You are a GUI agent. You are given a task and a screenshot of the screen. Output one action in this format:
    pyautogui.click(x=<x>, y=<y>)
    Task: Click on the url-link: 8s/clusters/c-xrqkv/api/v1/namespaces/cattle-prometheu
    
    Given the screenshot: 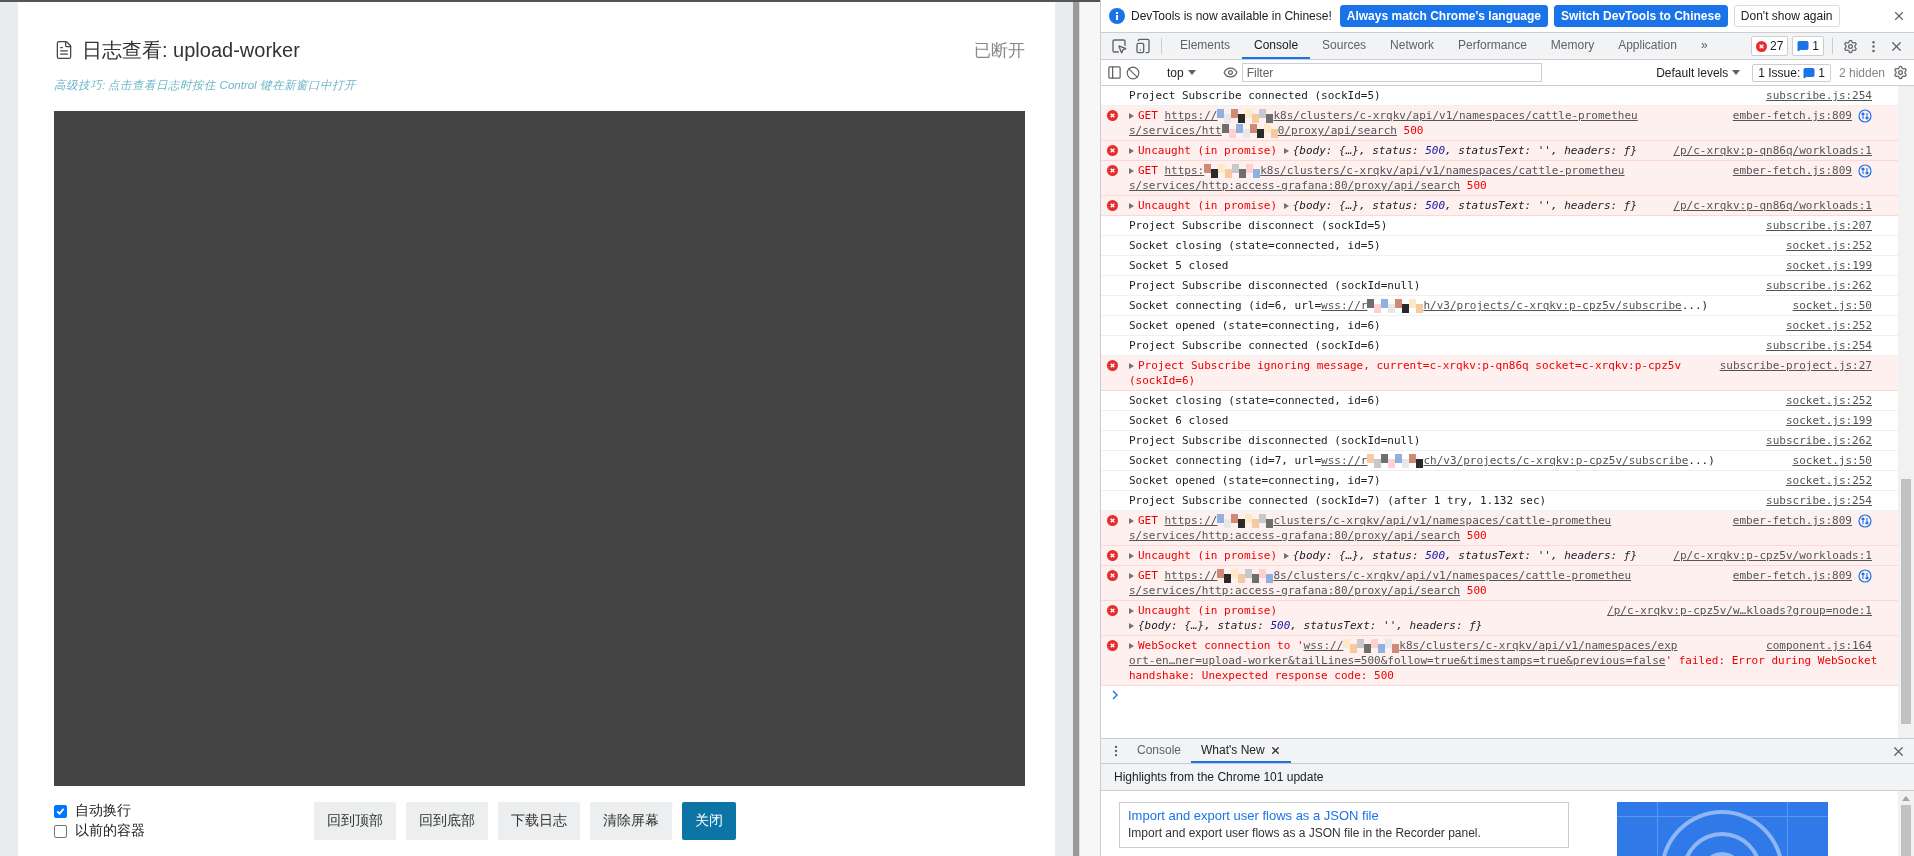 What is the action you would take?
    pyautogui.click(x=1452, y=575)
    